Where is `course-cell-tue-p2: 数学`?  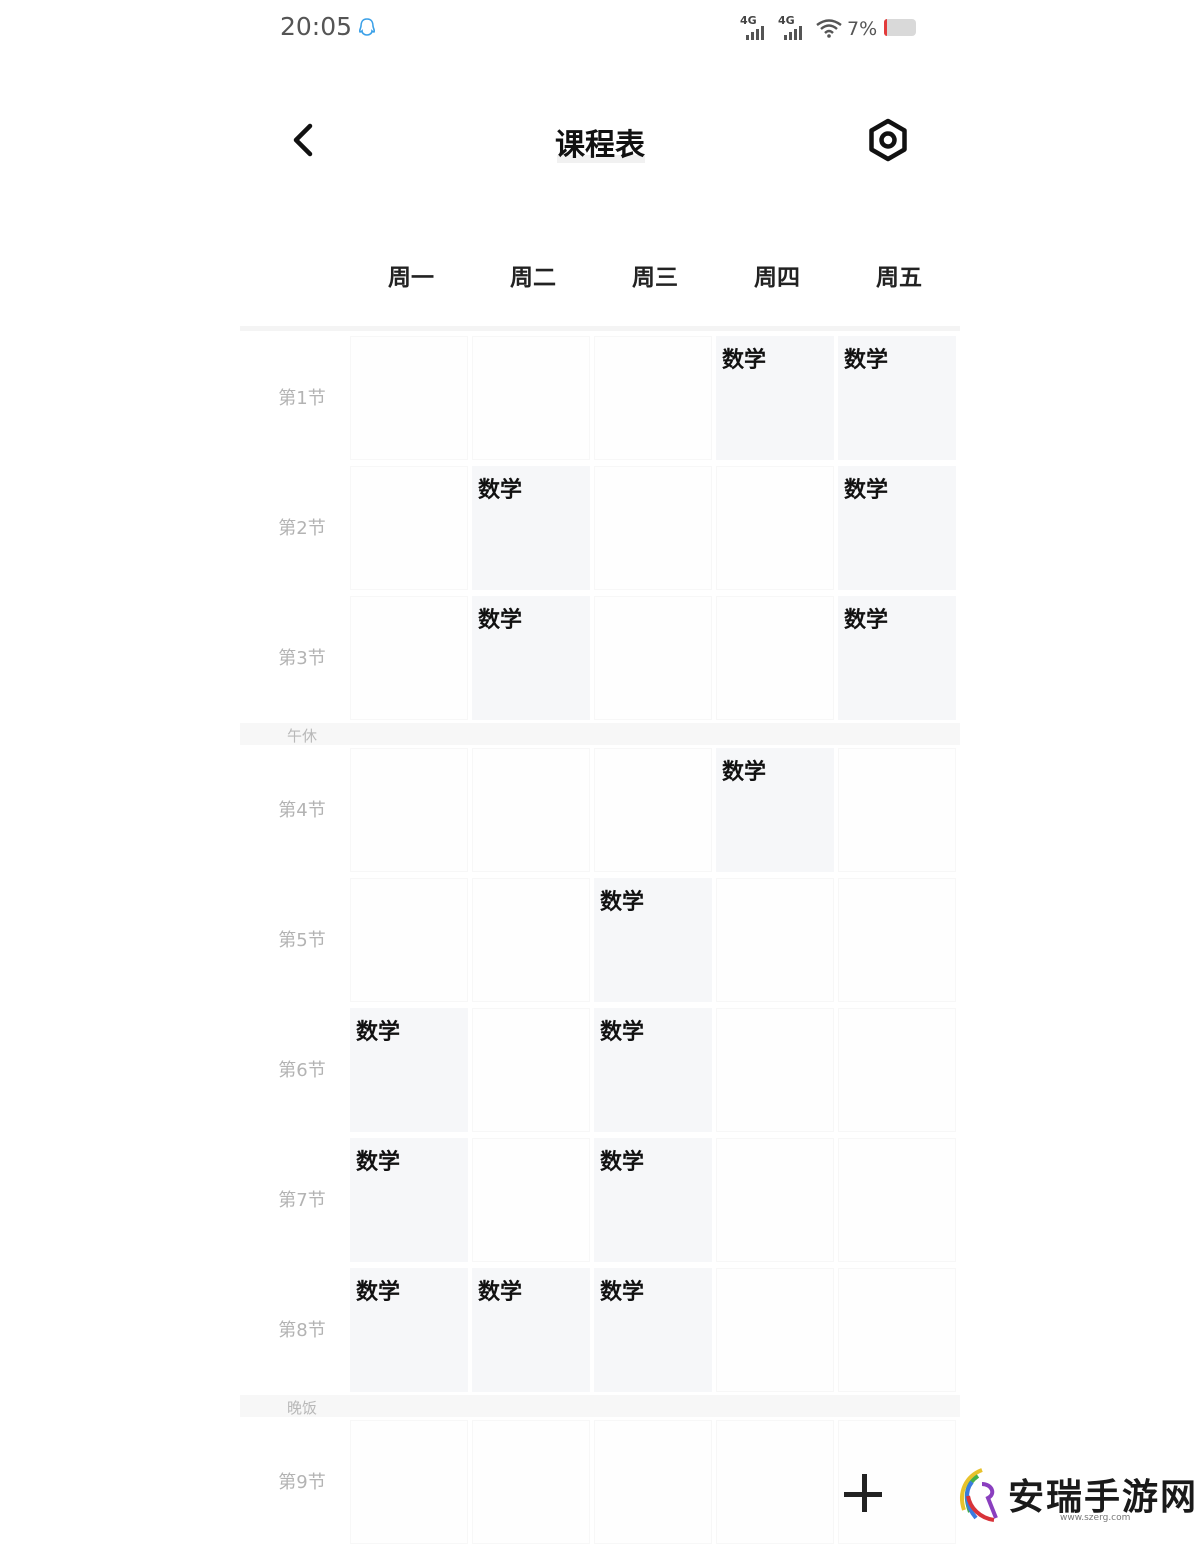 course-cell-tue-p2: 数学 is located at coordinates (531, 528).